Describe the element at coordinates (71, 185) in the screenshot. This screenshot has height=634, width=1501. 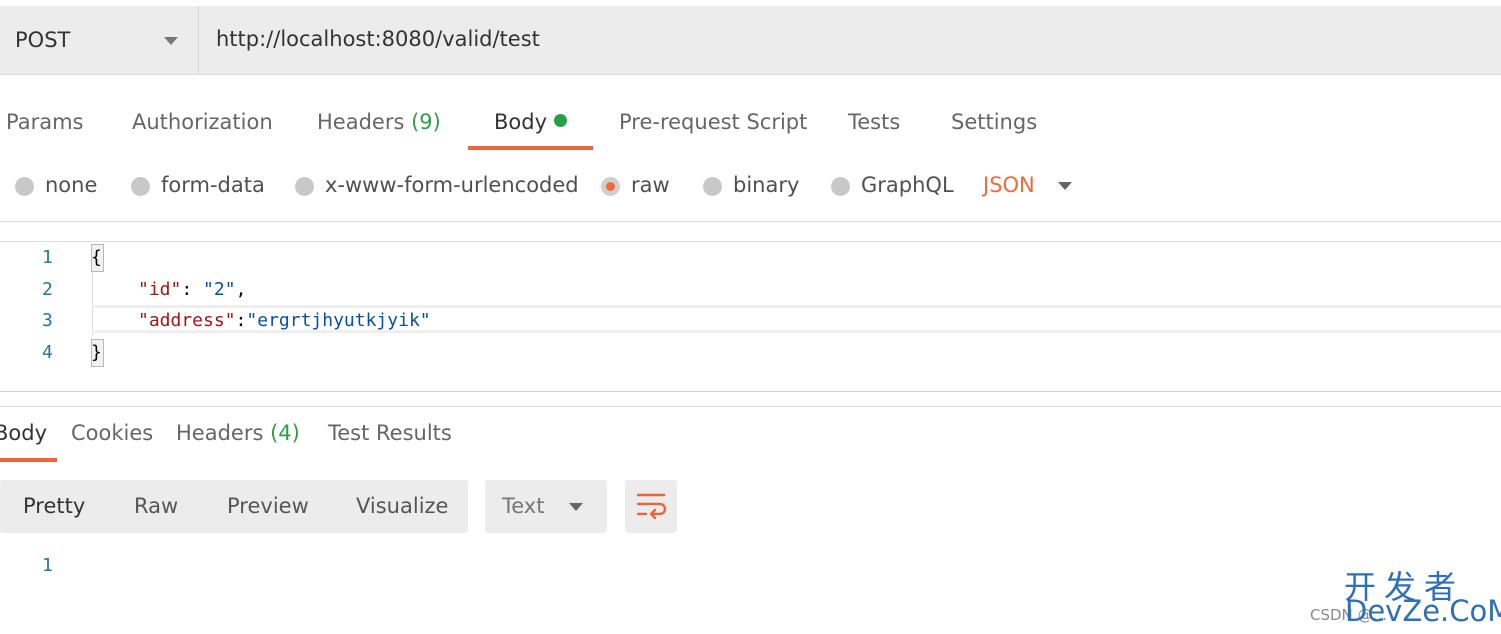
I see `radio-label-none: none` at that location.